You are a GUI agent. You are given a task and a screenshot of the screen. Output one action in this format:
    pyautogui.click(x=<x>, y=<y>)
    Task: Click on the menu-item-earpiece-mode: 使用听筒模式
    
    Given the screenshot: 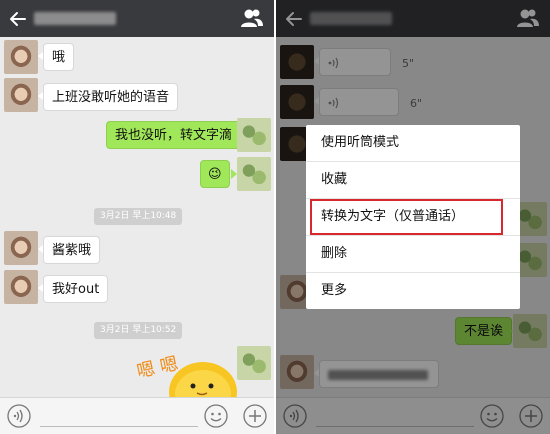 What is the action you would take?
    pyautogui.click(x=413, y=143)
    